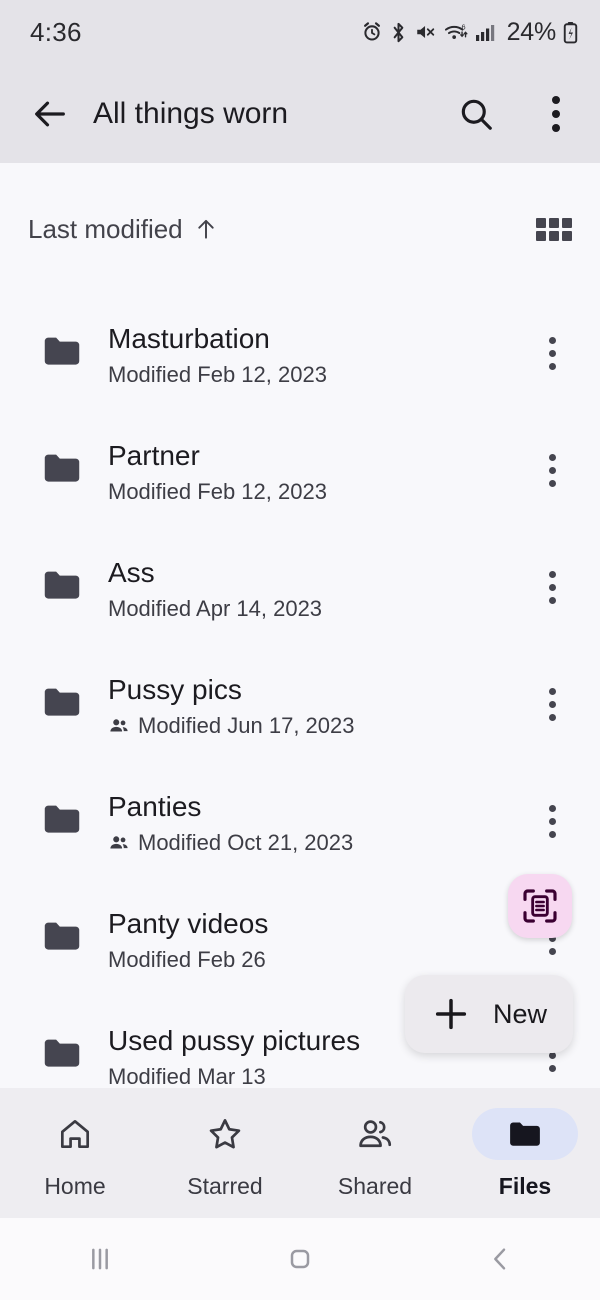 The height and width of the screenshot is (1300, 600). I want to click on file-name: Panties, so click(155, 806).